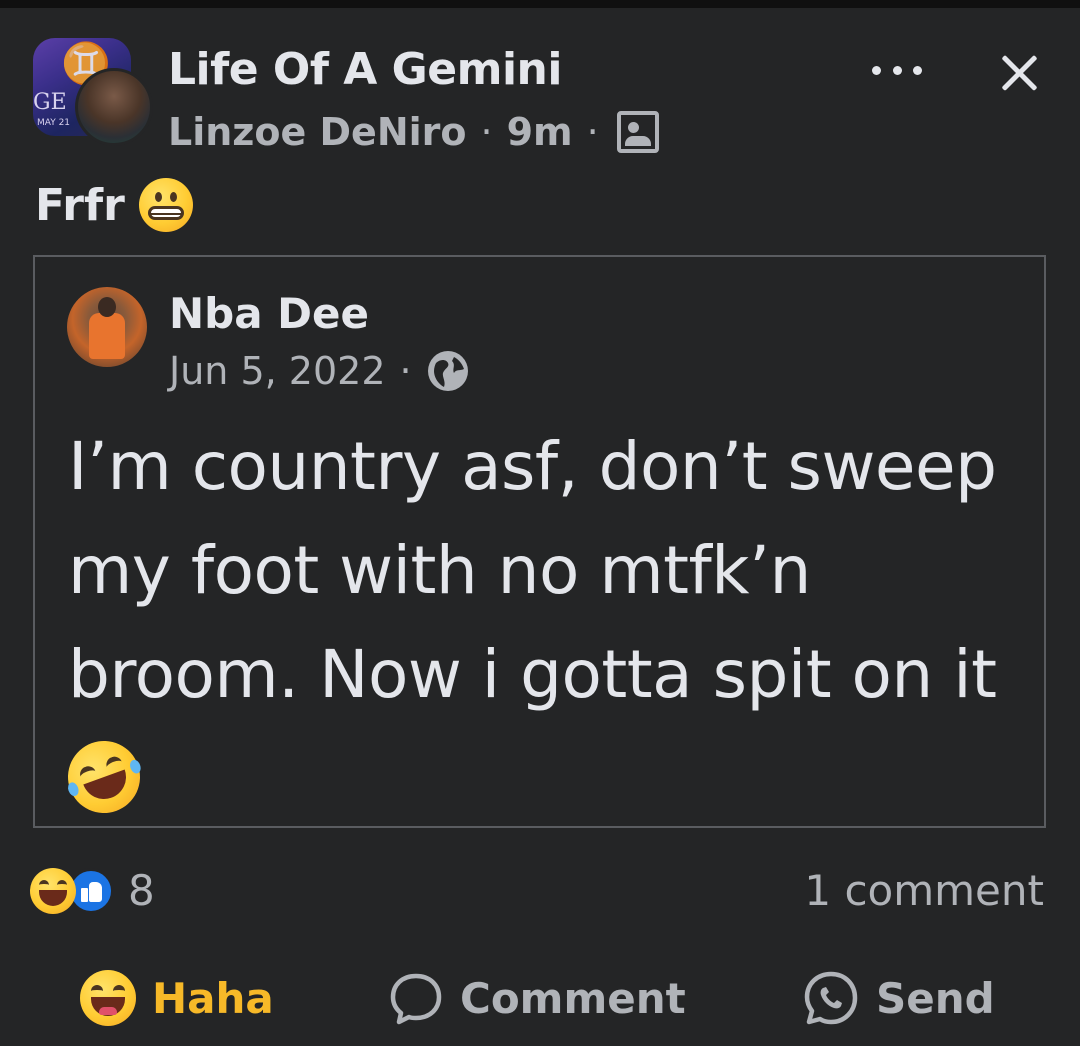 The image size is (1080, 1046). Describe the element at coordinates (637, 132) in the screenshot. I see `audience-friends-icon` at that location.